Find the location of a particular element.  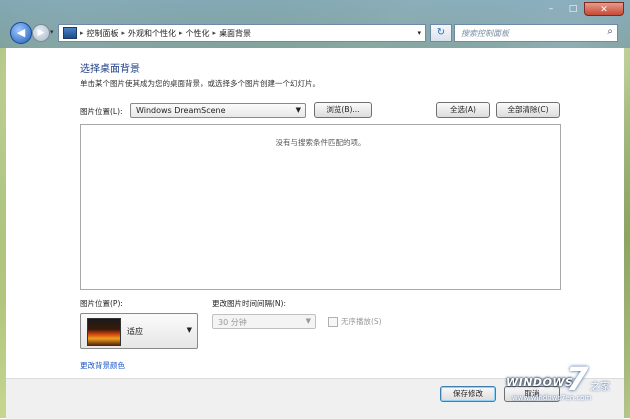

search-placeholder: 搜索控制面板 is located at coordinates (485, 33).